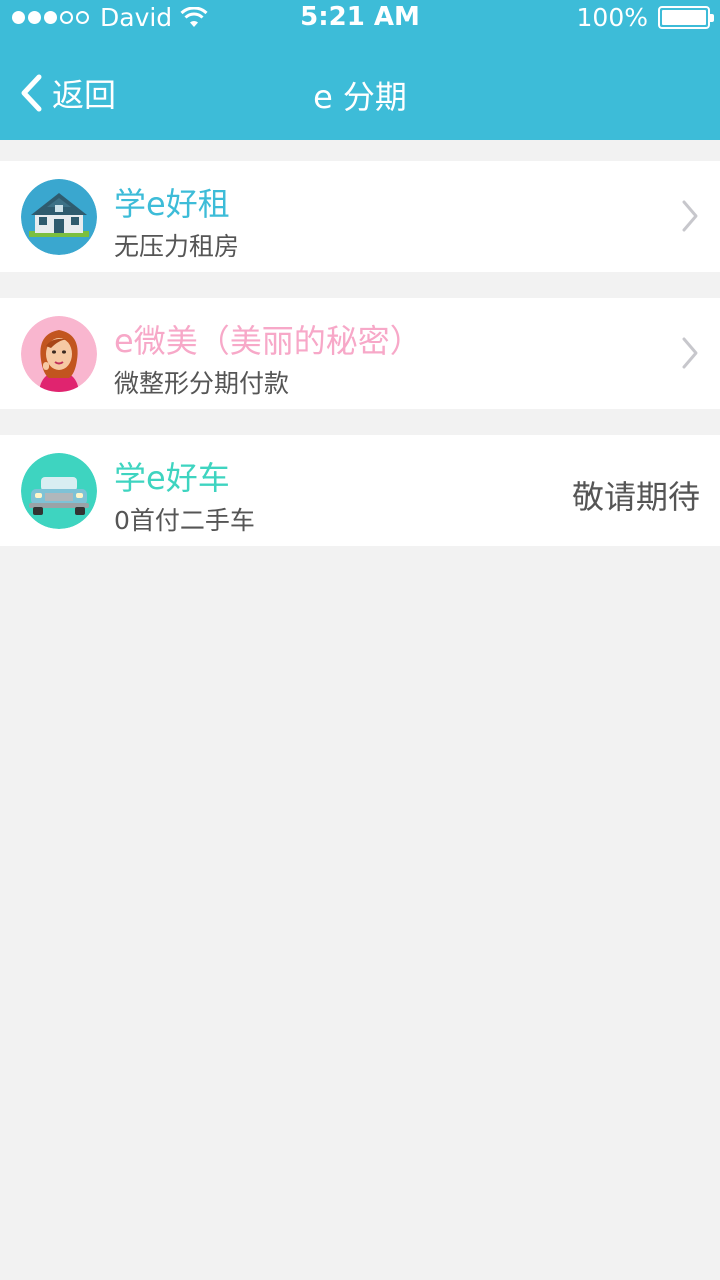 This screenshot has height=1280, width=720. Describe the element at coordinates (360, 490) in the screenshot. I see `list-item-car: 学e好车 0首付二手车 敬请期待` at that location.